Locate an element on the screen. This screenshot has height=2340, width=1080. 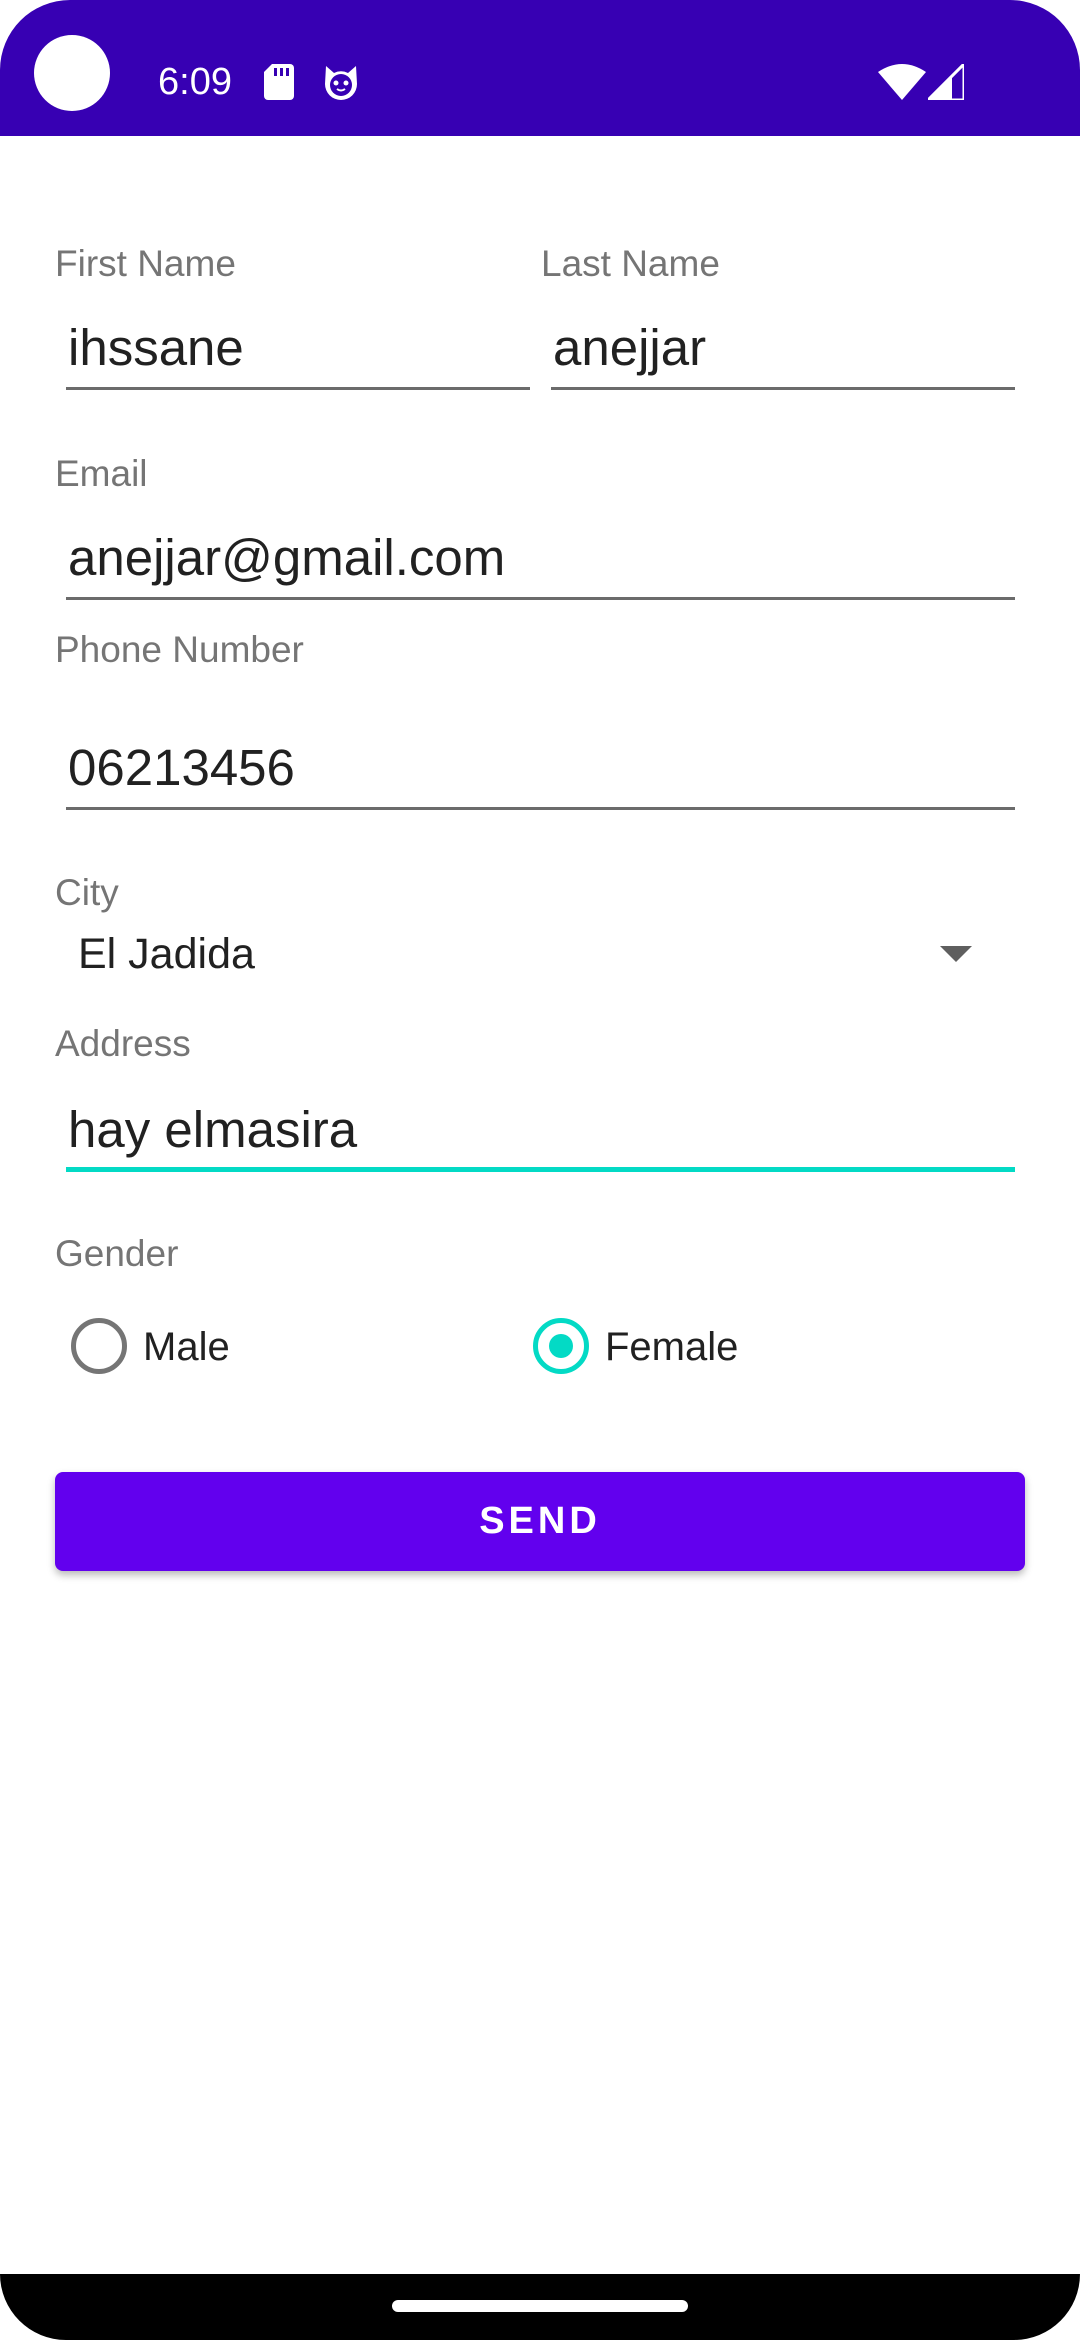
radio-unchecked-icon is located at coordinates (99, 1346).